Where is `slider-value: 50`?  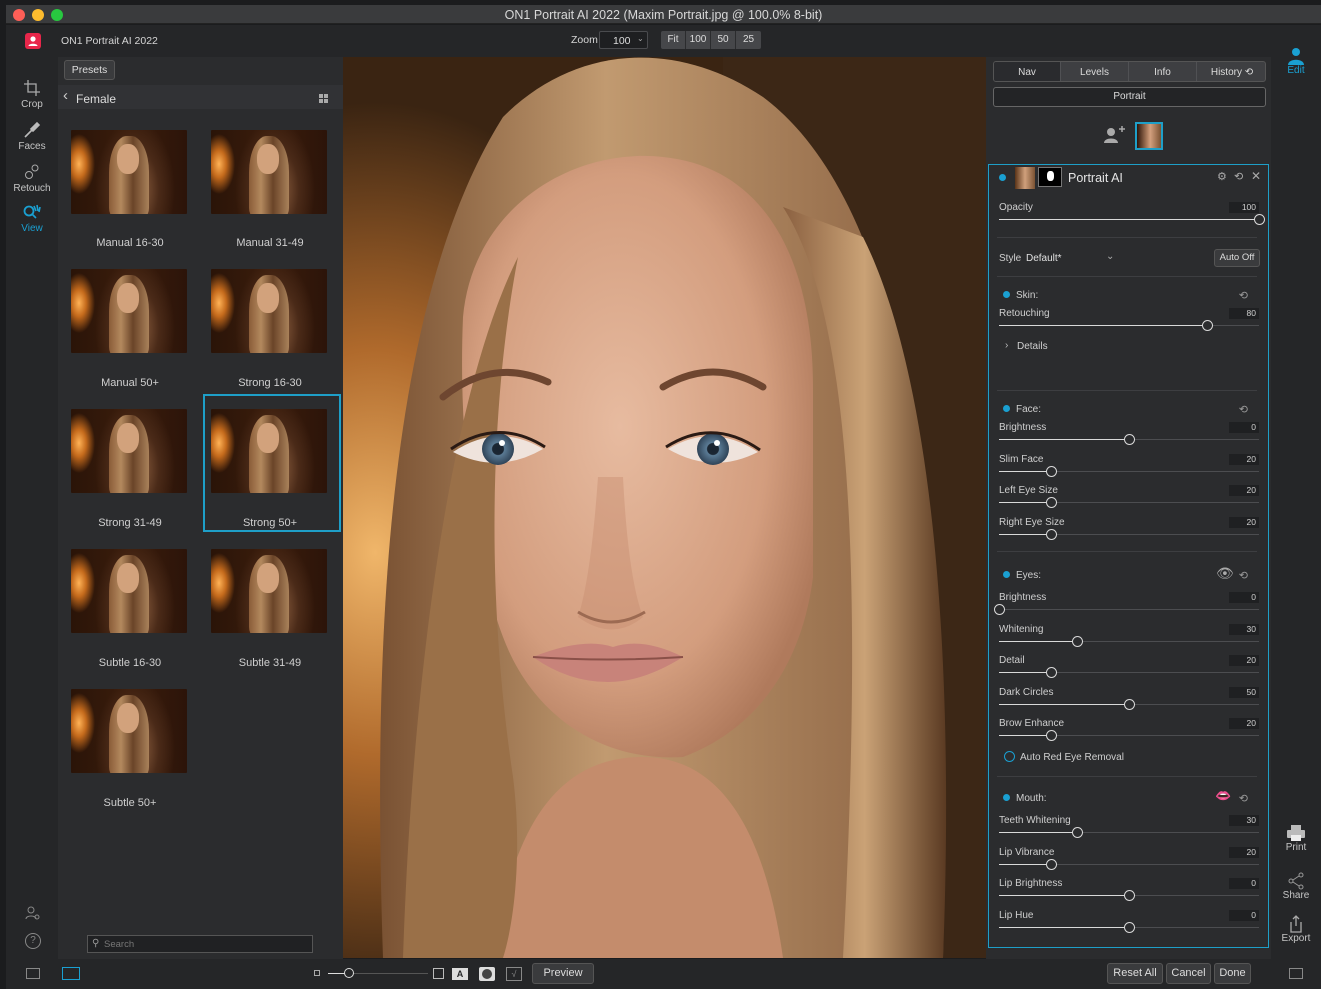
slider-value: 50 is located at coordinates (1244, 692).